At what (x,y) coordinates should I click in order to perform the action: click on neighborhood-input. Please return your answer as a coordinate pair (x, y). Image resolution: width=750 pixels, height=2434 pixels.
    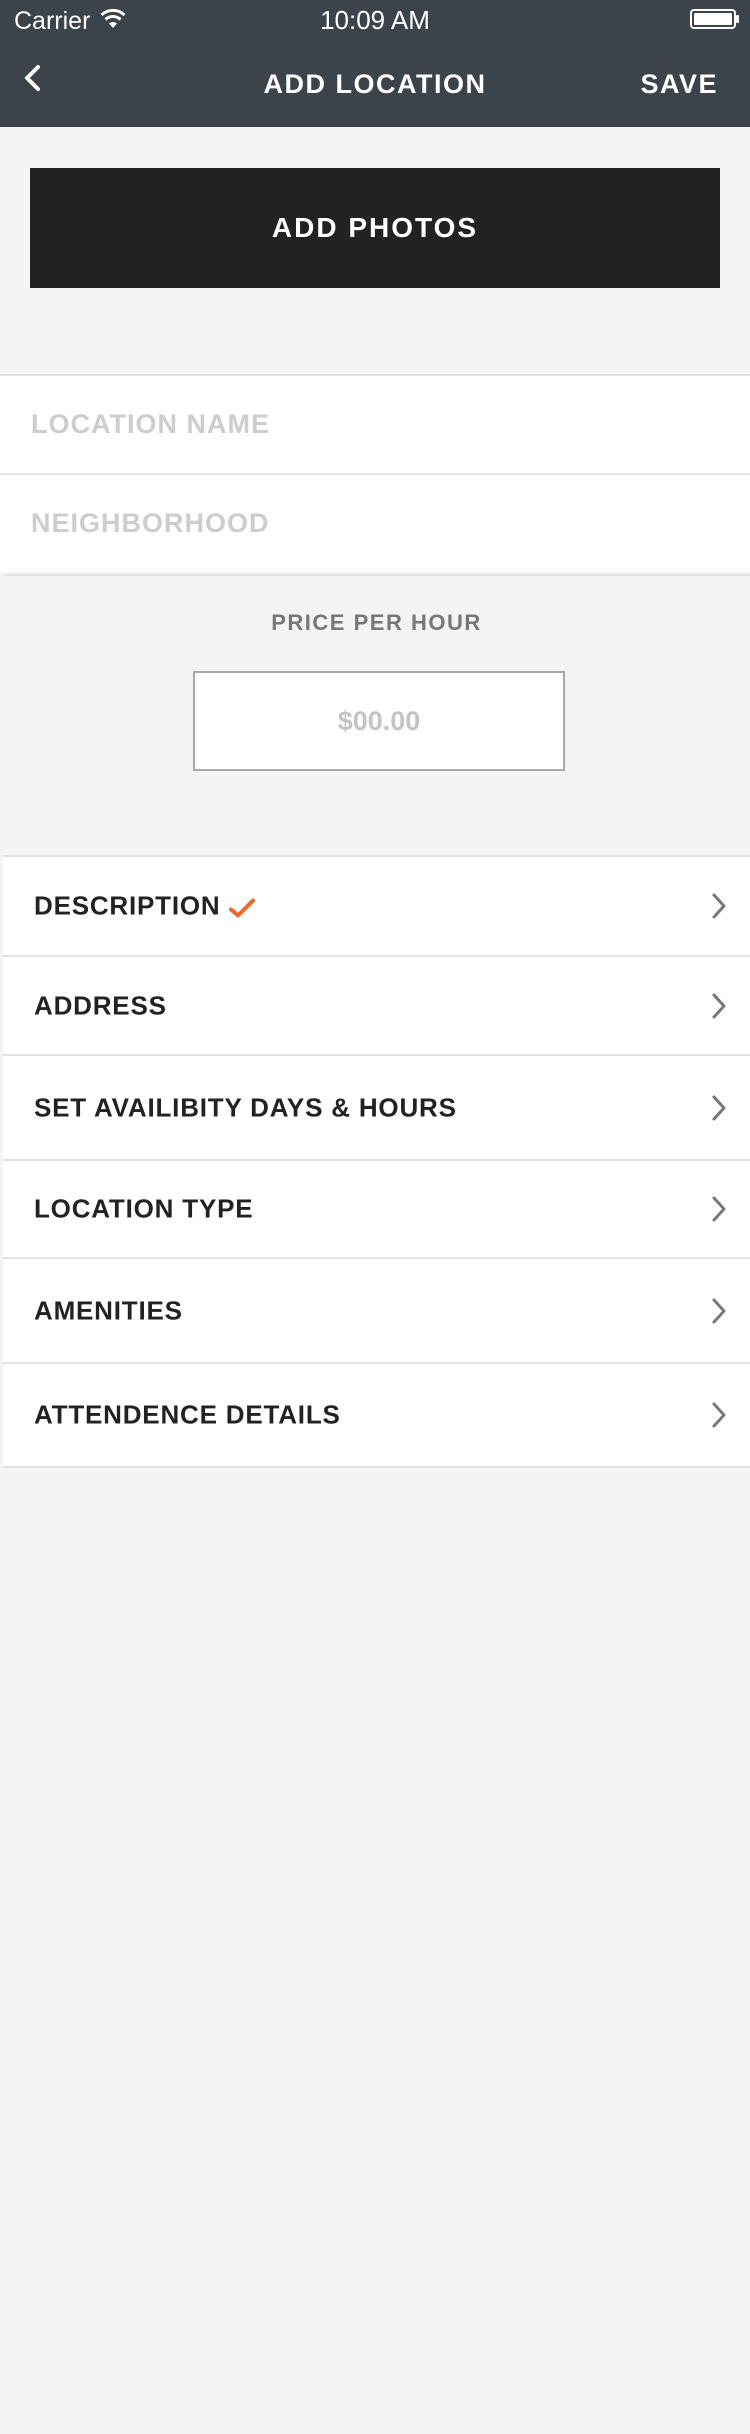
    Looking at the image, I should click on (376, 523).